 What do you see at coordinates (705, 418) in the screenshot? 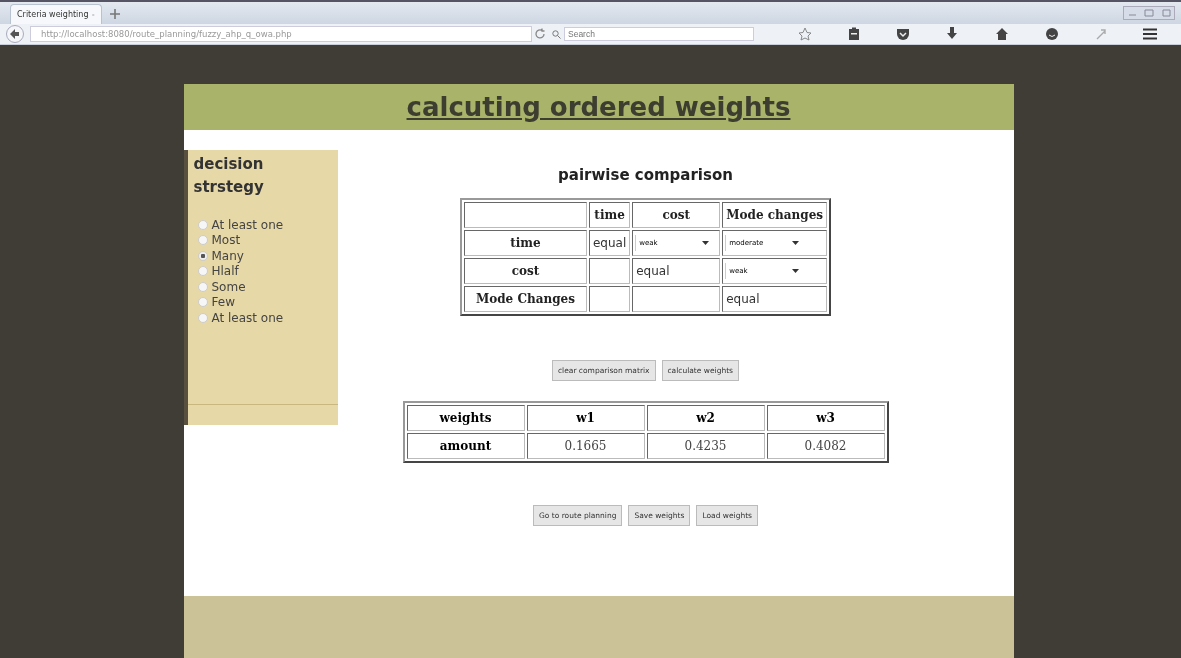
I see `column-header: w2` at bounding box center [705, 418].